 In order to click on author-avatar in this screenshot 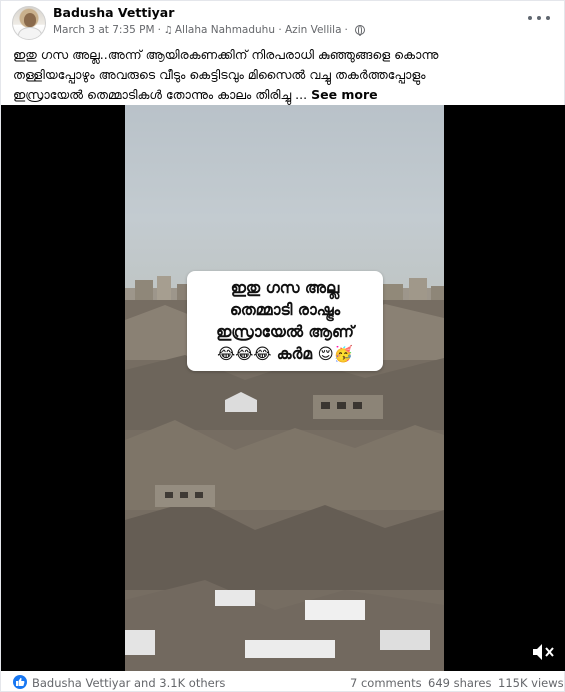, I will do `click(29, 23)`.